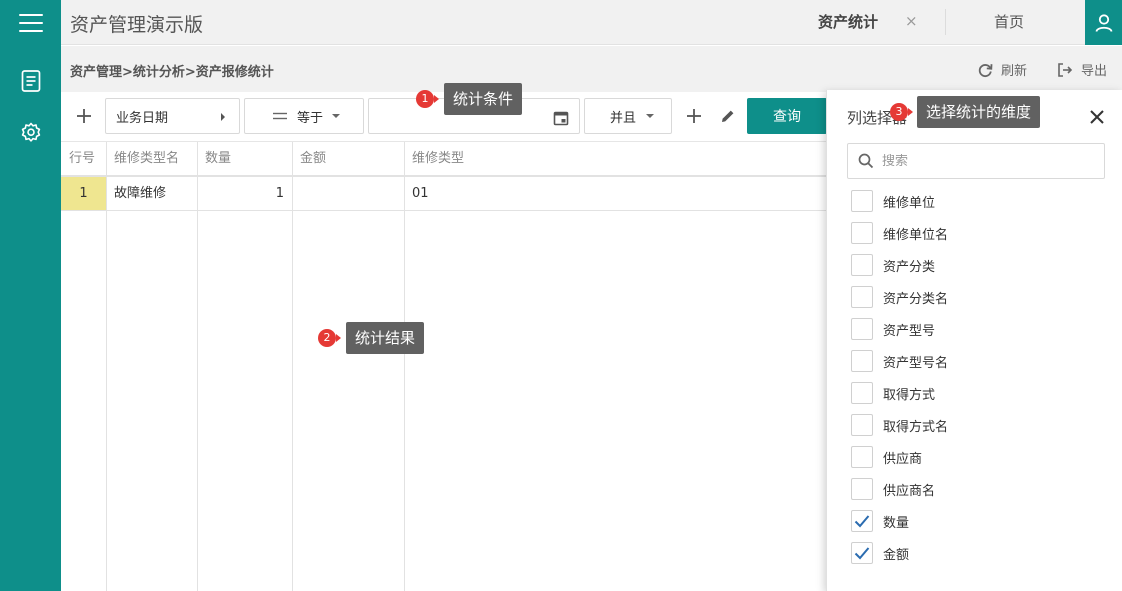 This screenshot has width=1122, height=591. I want to click on column-option: 维修单位名, so click(899, 233).